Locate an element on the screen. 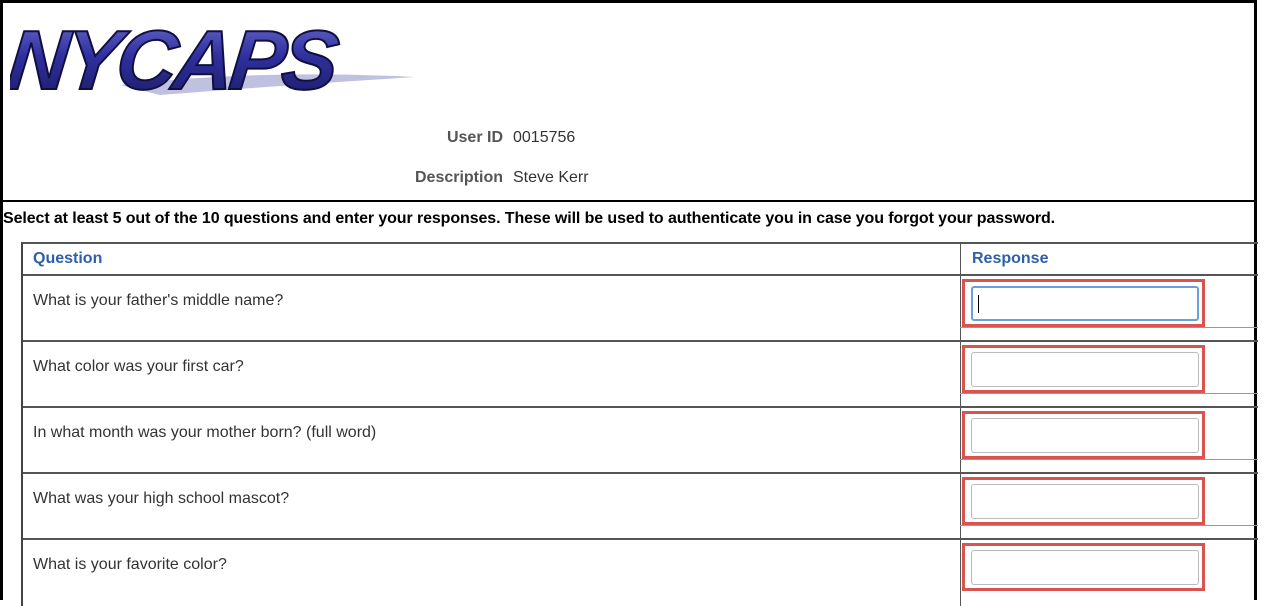 Image resolution: width=1264 pixels, height=606 pixels. table-row: What is your father's middle name? is located at coordinates (640, 309).